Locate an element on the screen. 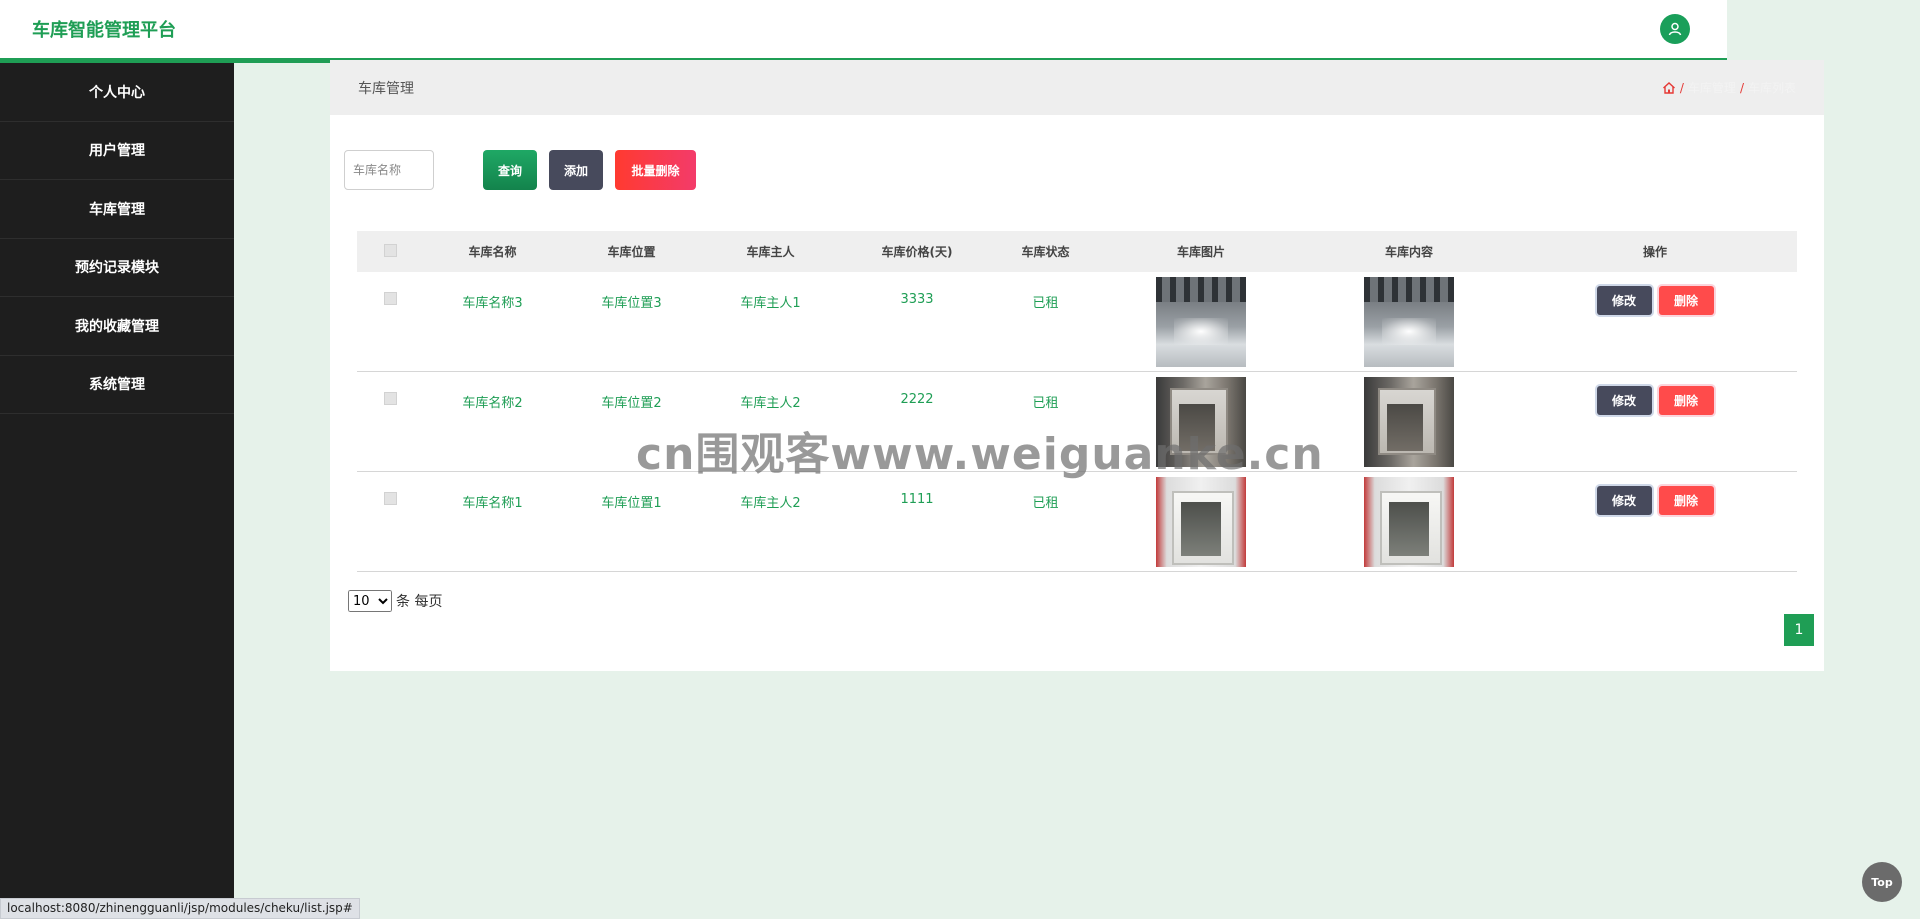  sidebar-item-favorites: 我的收藏管理 is located at coordinates (117, 326).